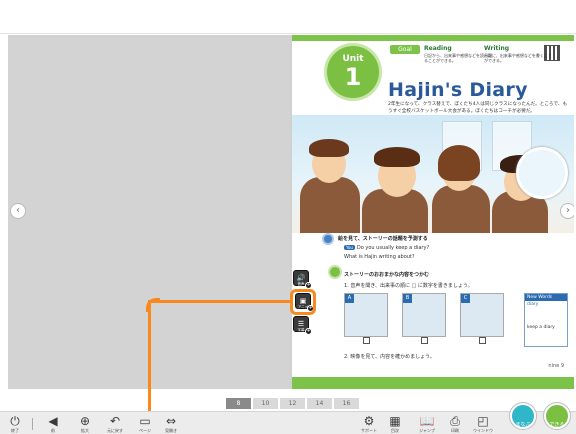 The height and width of the screenshot is (434, 576). Describe the element at coordinates (308, 331) in the screenshot. I see `subtitle-badge-icon: +` at that location.